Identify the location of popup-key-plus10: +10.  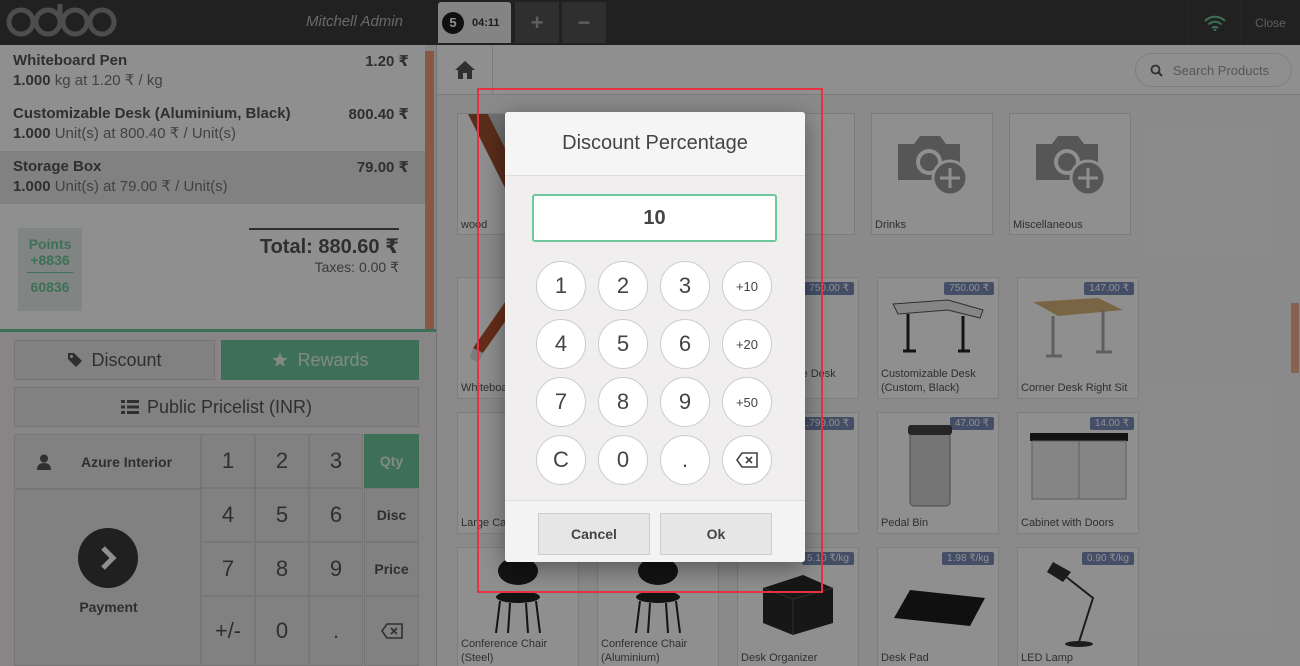
(747, 286).